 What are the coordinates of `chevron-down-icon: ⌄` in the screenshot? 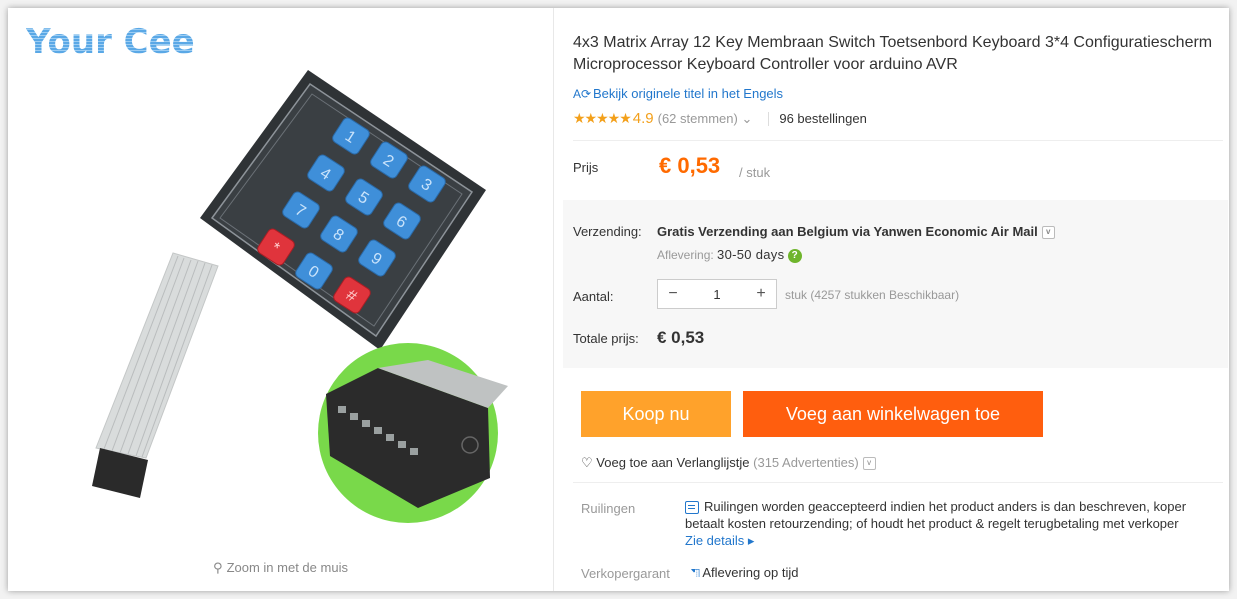 It's located at (747, 118).